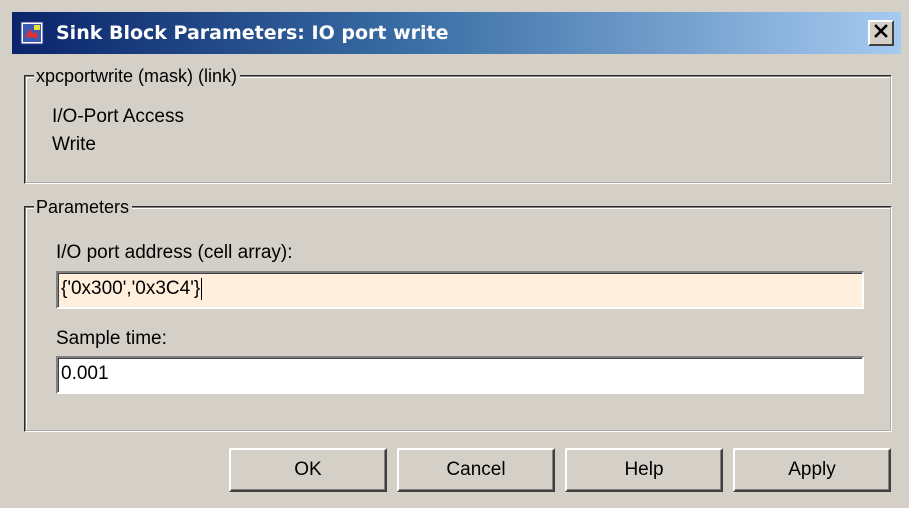 Image resolution: width=909 pixels, height=508 pixels. What do you see at coordinates (644, 470) in the screenshot?
I see `help-button: Help` at bounding box center [644, 470].